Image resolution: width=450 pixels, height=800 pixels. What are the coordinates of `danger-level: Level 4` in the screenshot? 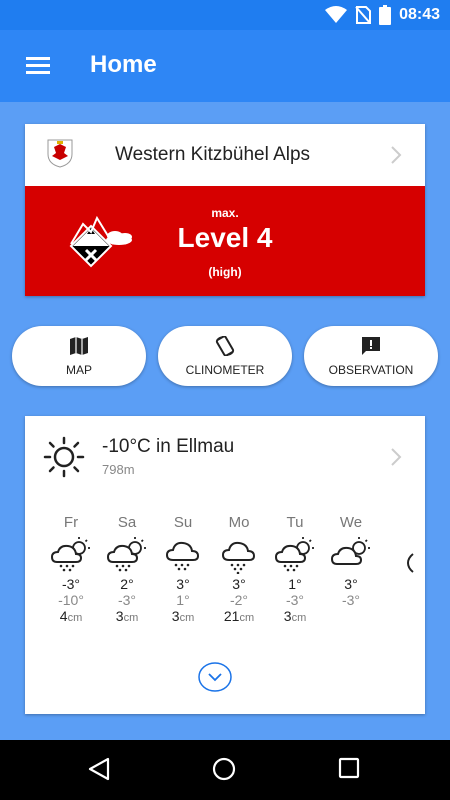 It's located at (225, 237).